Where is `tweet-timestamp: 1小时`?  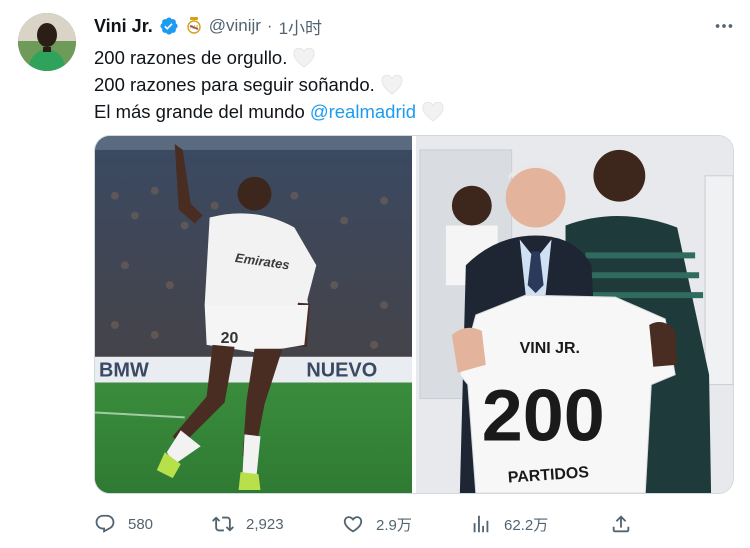 tweet-timestamp: 1小时 is located at coordinates (300, 26).